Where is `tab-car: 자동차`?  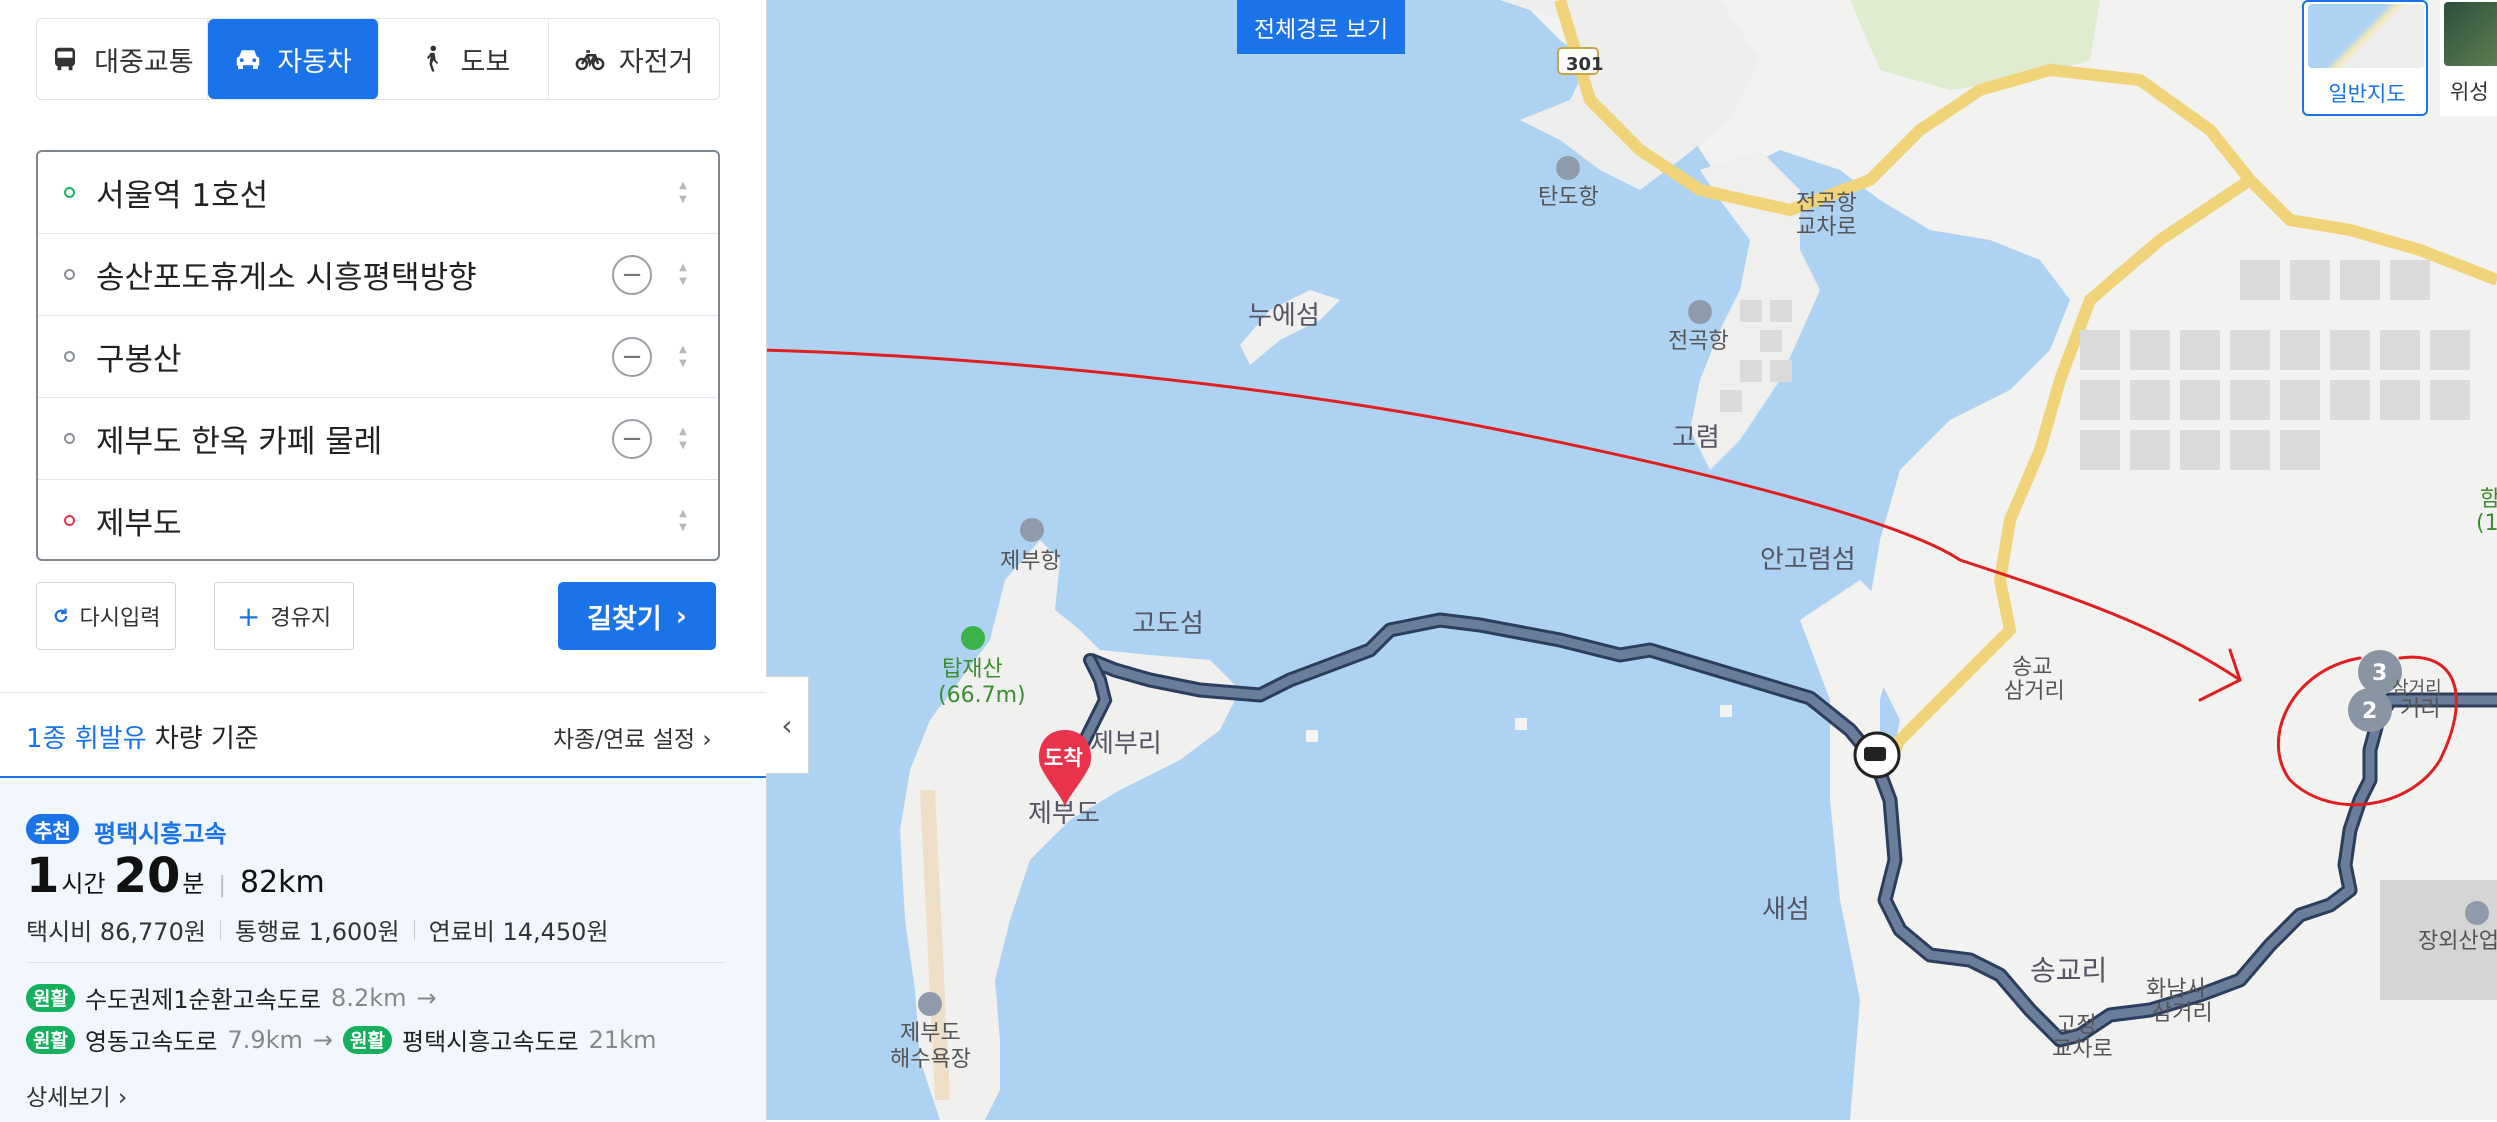 tab-car: 자동차 is located at coordinates (293, 59).